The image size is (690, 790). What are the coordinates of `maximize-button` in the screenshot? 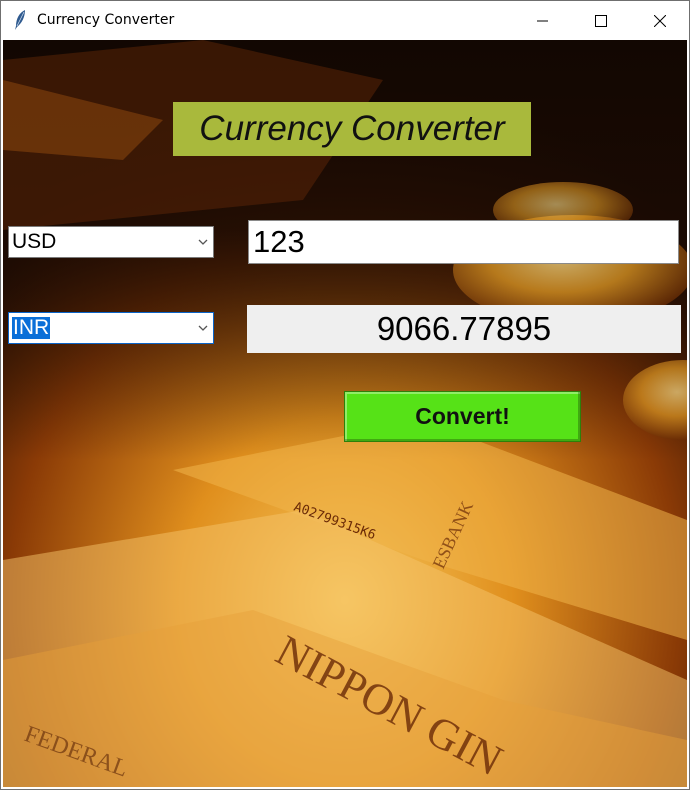 It's located at (601, 20).